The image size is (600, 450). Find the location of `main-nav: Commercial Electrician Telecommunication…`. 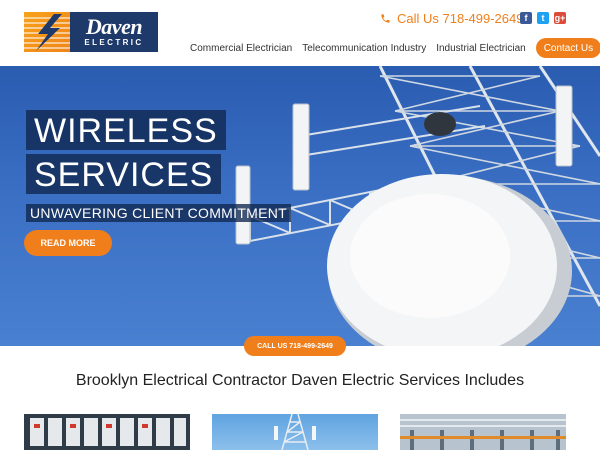

main-nav: Commercial Electrician Telecommunication… is located at coordinates (395, 48).